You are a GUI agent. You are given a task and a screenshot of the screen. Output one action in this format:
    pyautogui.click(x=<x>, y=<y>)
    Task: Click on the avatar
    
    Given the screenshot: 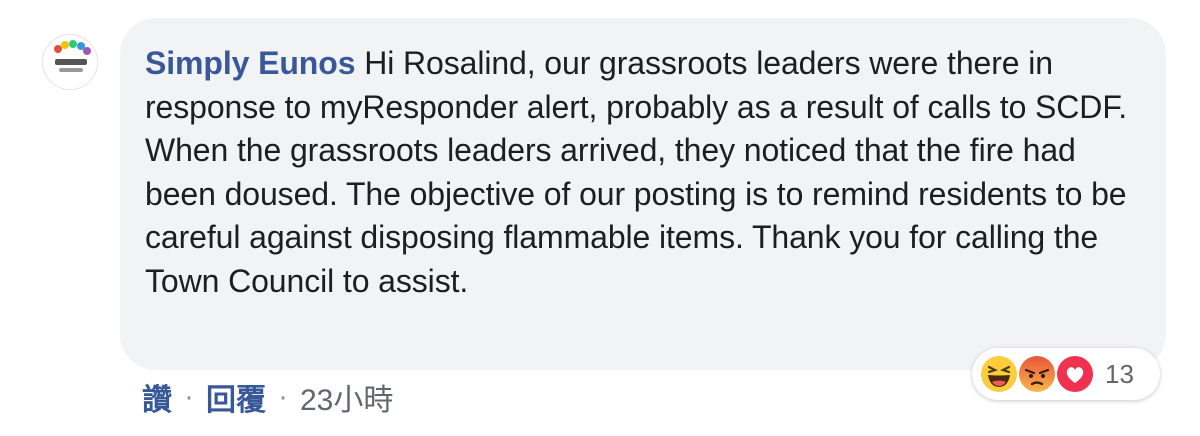 What is the action you would take?
    pyautogui.click(x=70, y=62)
    